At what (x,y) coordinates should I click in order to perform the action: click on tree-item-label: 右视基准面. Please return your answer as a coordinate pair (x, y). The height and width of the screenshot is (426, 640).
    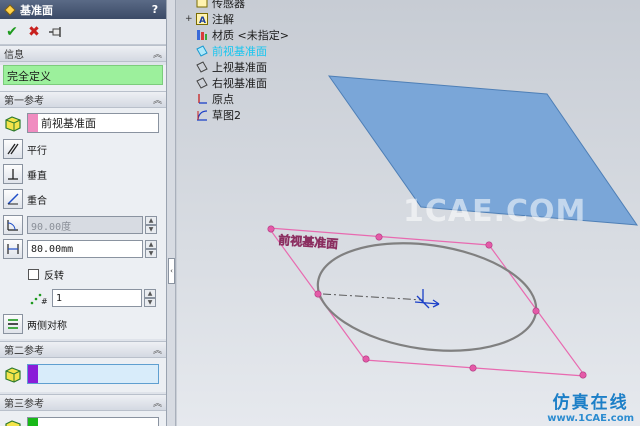
    Looking at the image, I should click on (239, 83).